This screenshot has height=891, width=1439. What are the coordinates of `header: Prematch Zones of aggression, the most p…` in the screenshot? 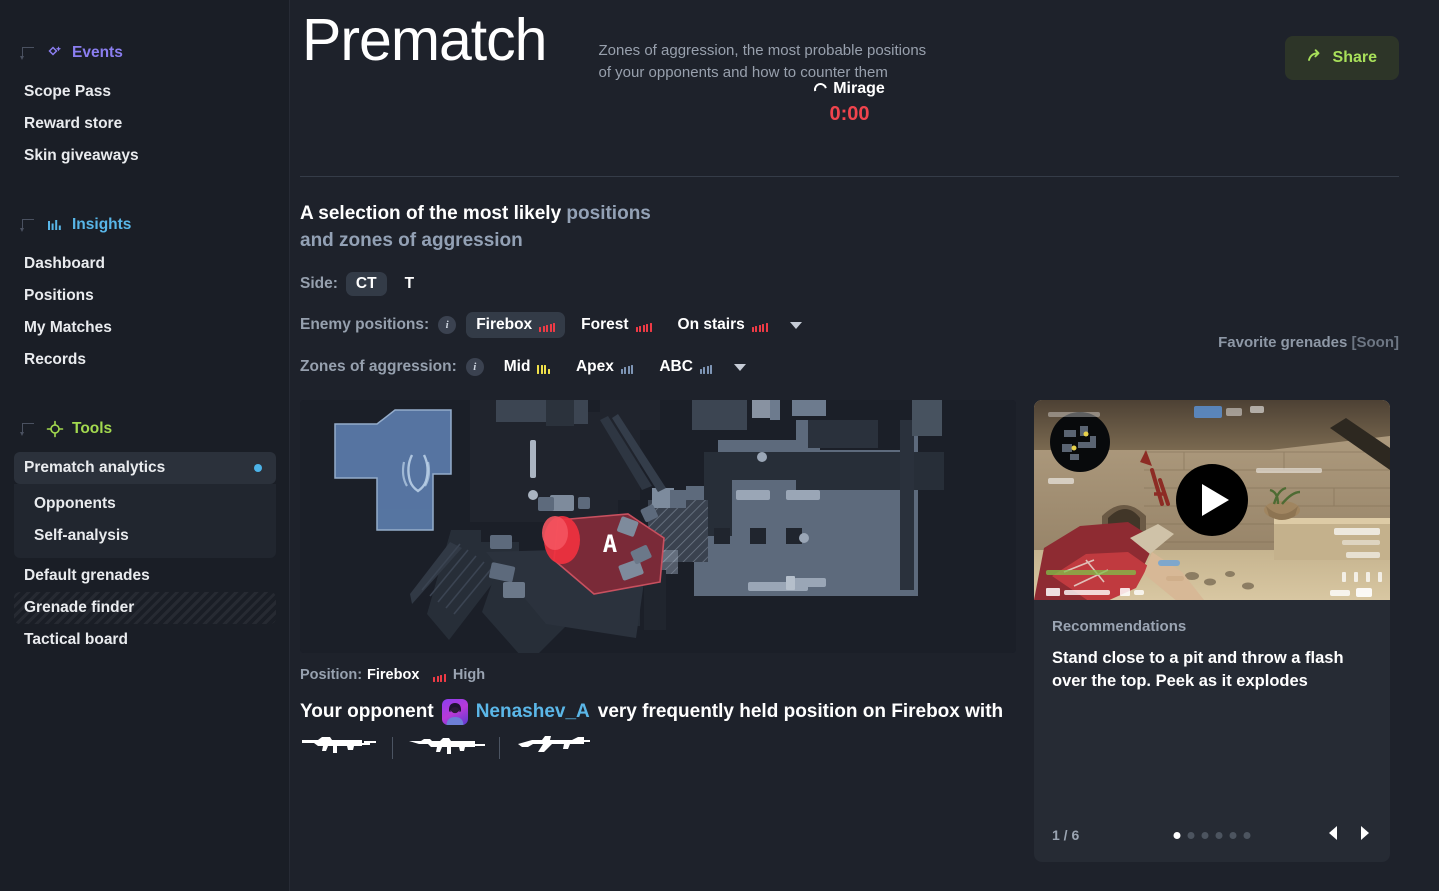 It's located at (849, 42).